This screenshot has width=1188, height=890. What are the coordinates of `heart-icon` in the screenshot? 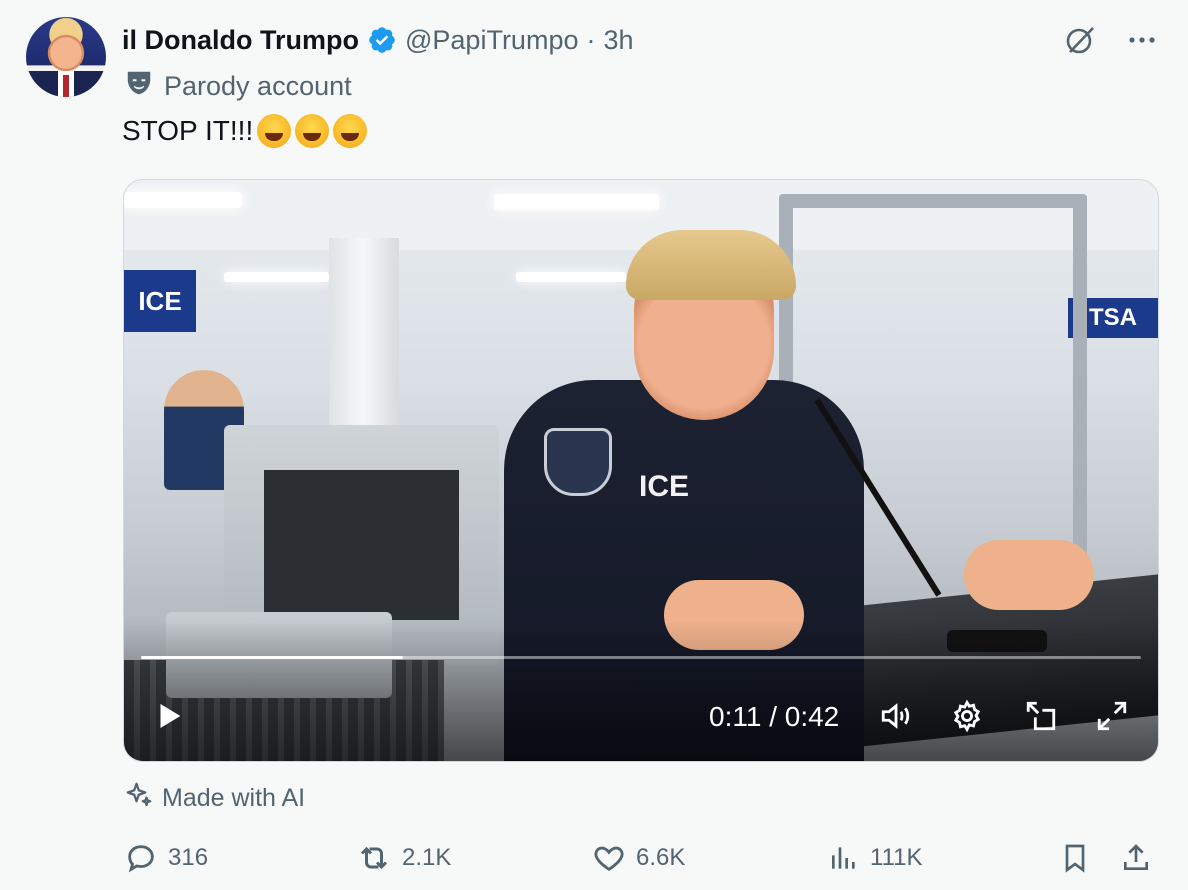 It's located at (609, 858).